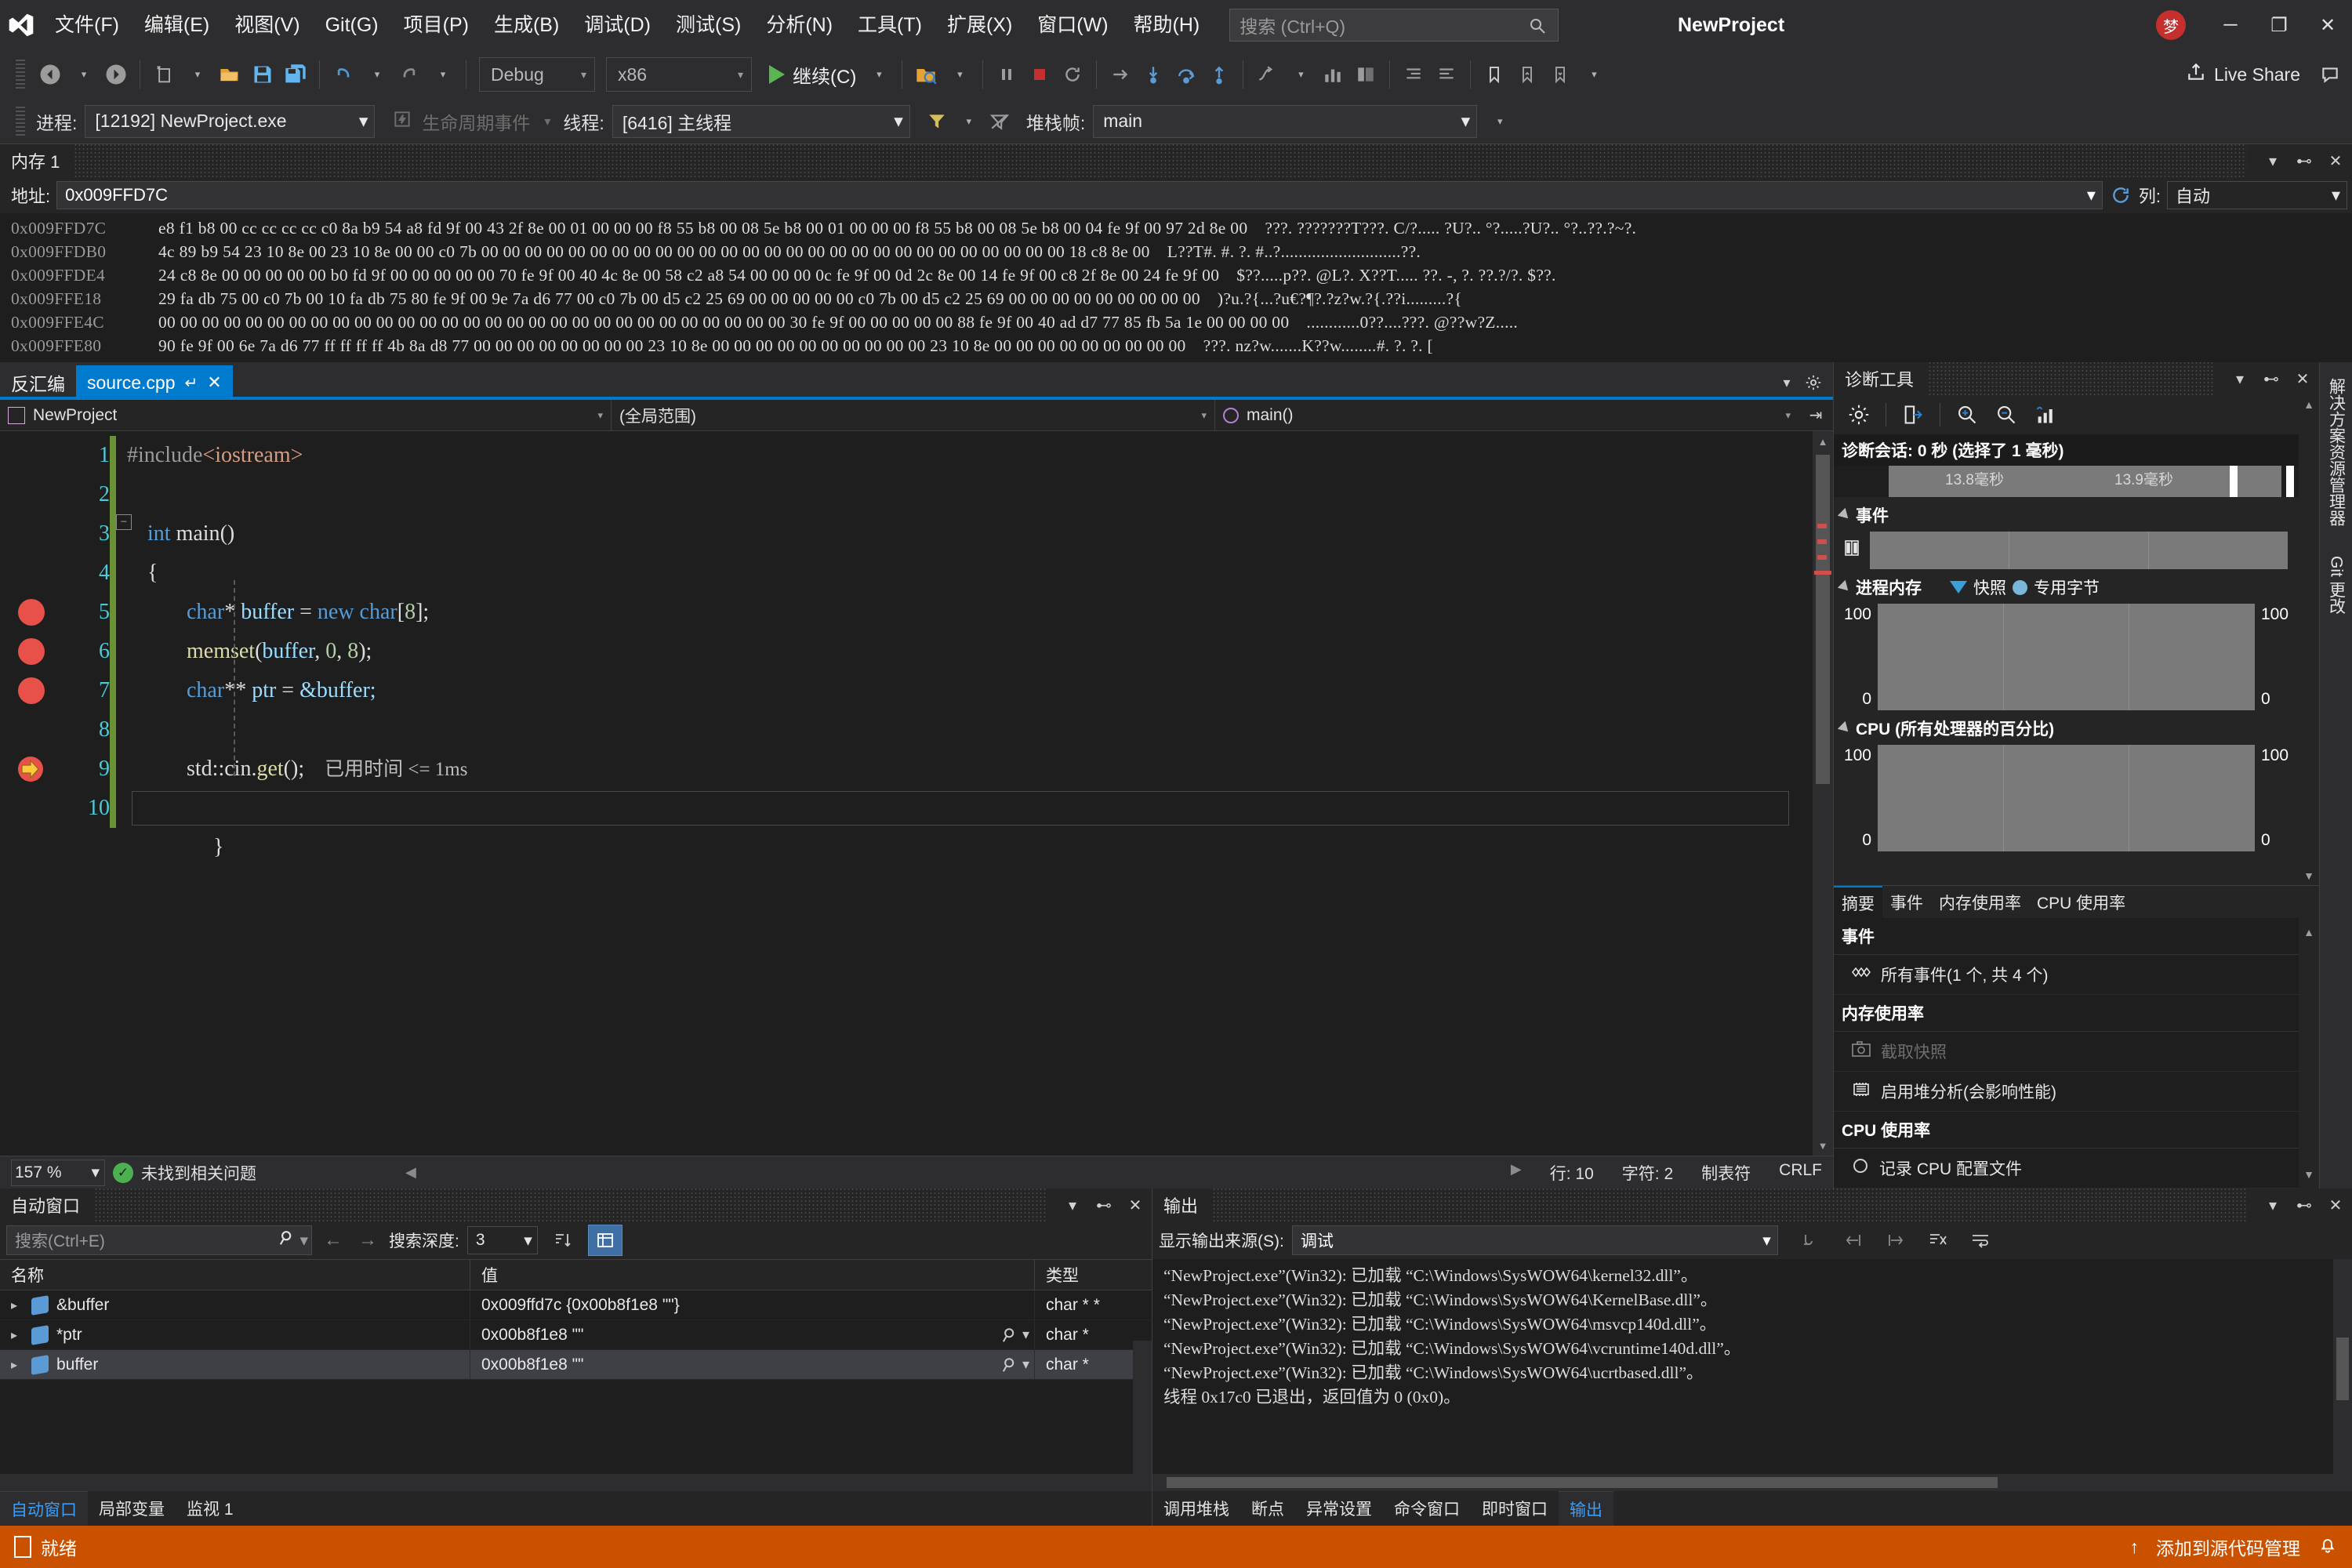 This screenshot has width=2352, height=1568. What do you see at coordinates (1534, 1240) in the screenshot?
I see `output-source-select: 调试 ▾` at bounding box center [1534, 1240].